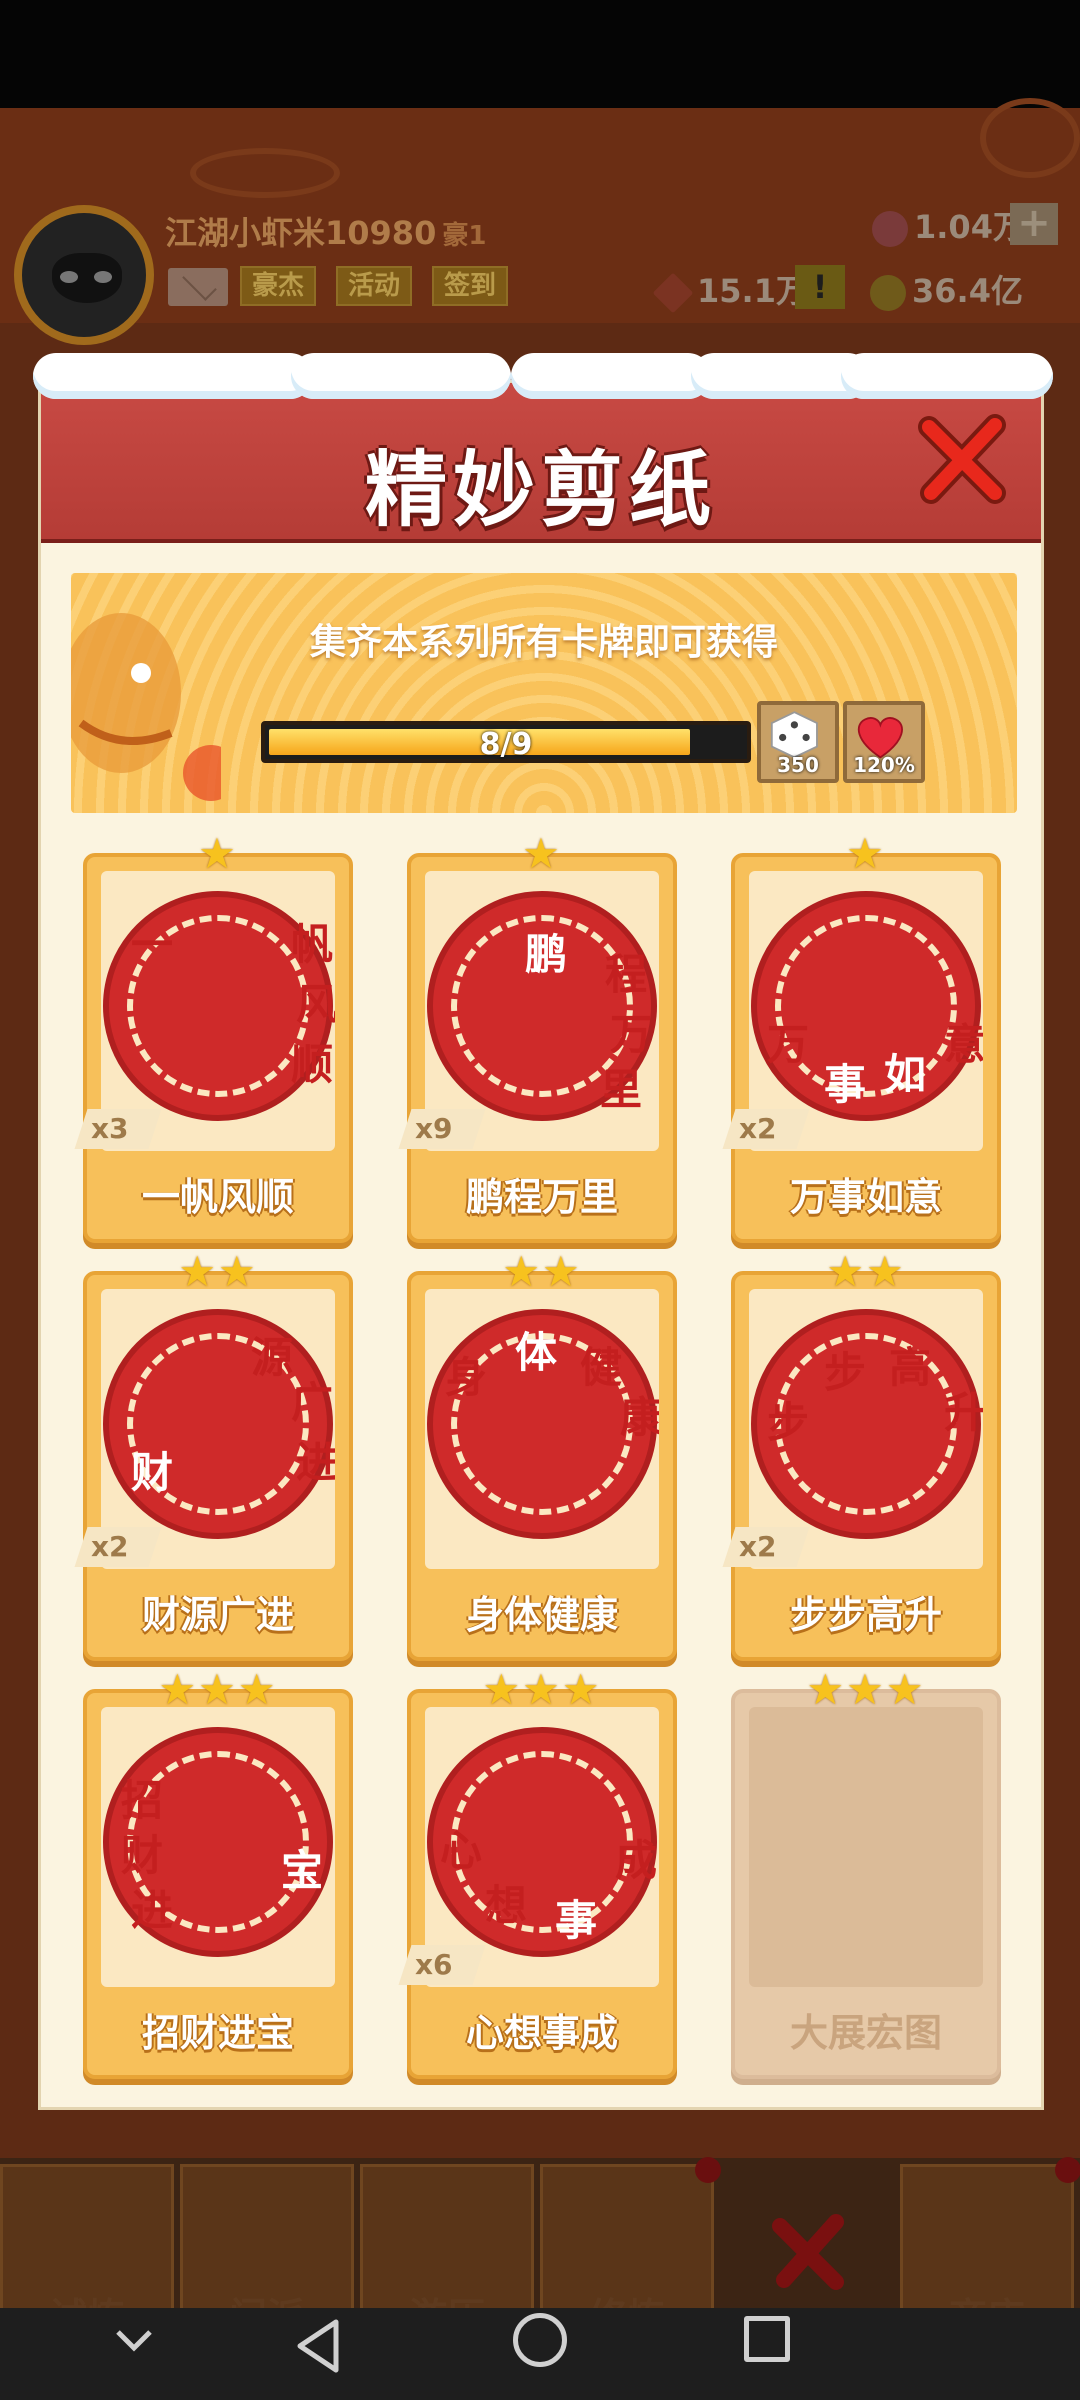  What do you see at coordinates (865, 2033) in the screenshot?
I see `card-name: 大展宏图` at bounding box center [865, 2033].